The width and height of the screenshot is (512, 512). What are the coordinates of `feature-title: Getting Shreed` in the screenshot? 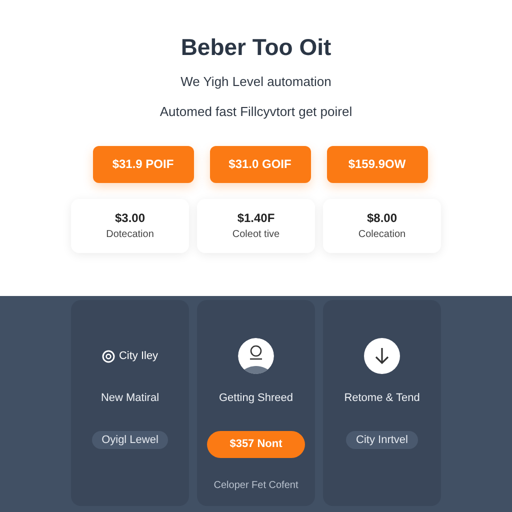 It's located at (256, 398).